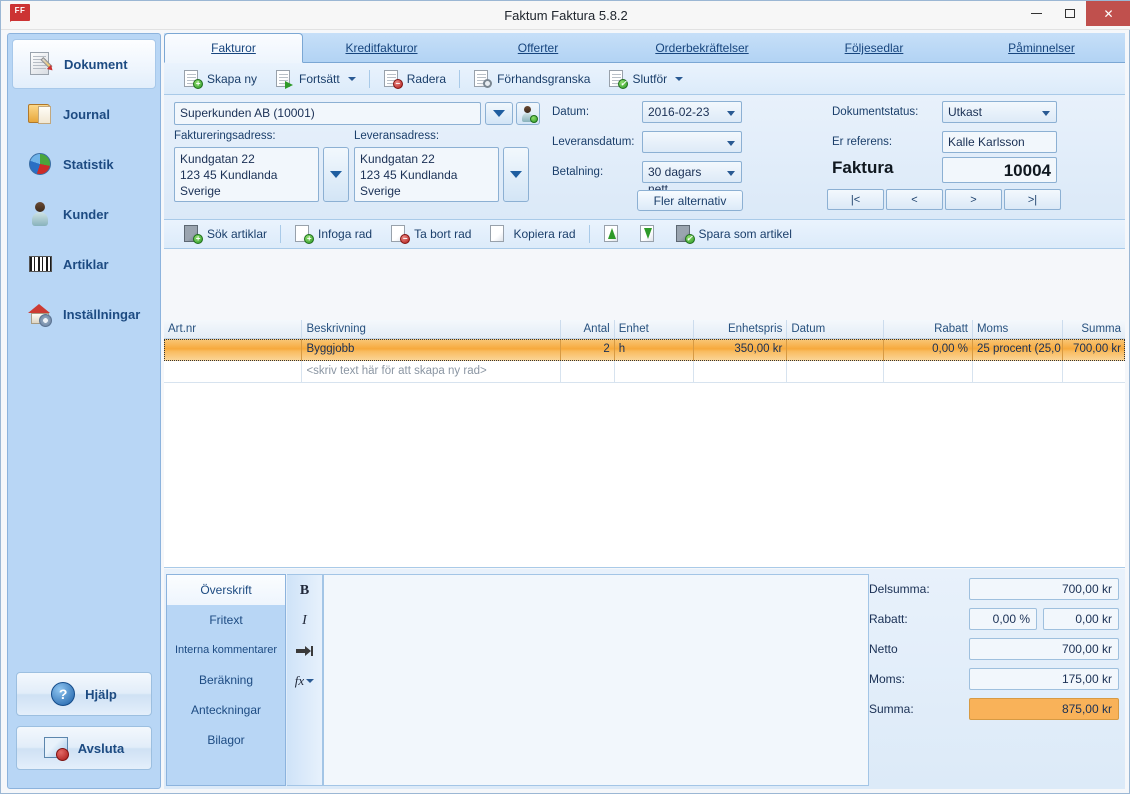 The height and width of the screenshot is (794, 1130). What do you see at coordinates (612, 234) in the screenshot?
I see `move-row-up-button` at bounding box center [612, 234].